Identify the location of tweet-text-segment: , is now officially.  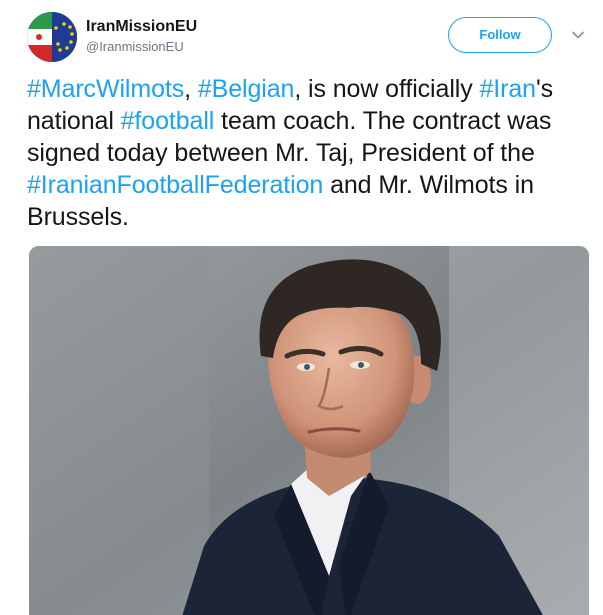
(387, 89).